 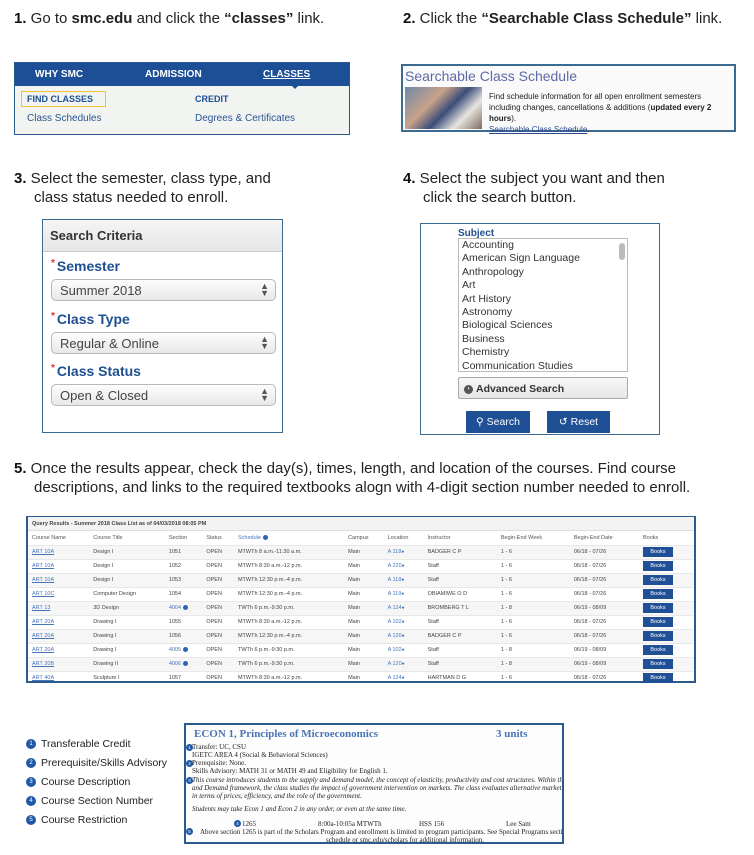 What do you see at coordinates (395, 566) in the screenshot?
I see `location-link: A 220` at bounding box center [395, 566].